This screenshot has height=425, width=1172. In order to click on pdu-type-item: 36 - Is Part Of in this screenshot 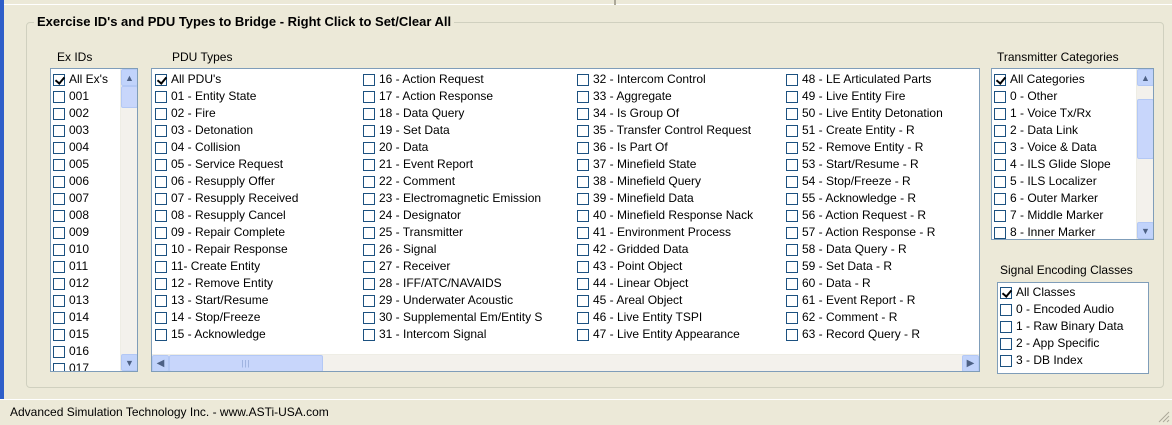, I will do `click(664, 147)`.